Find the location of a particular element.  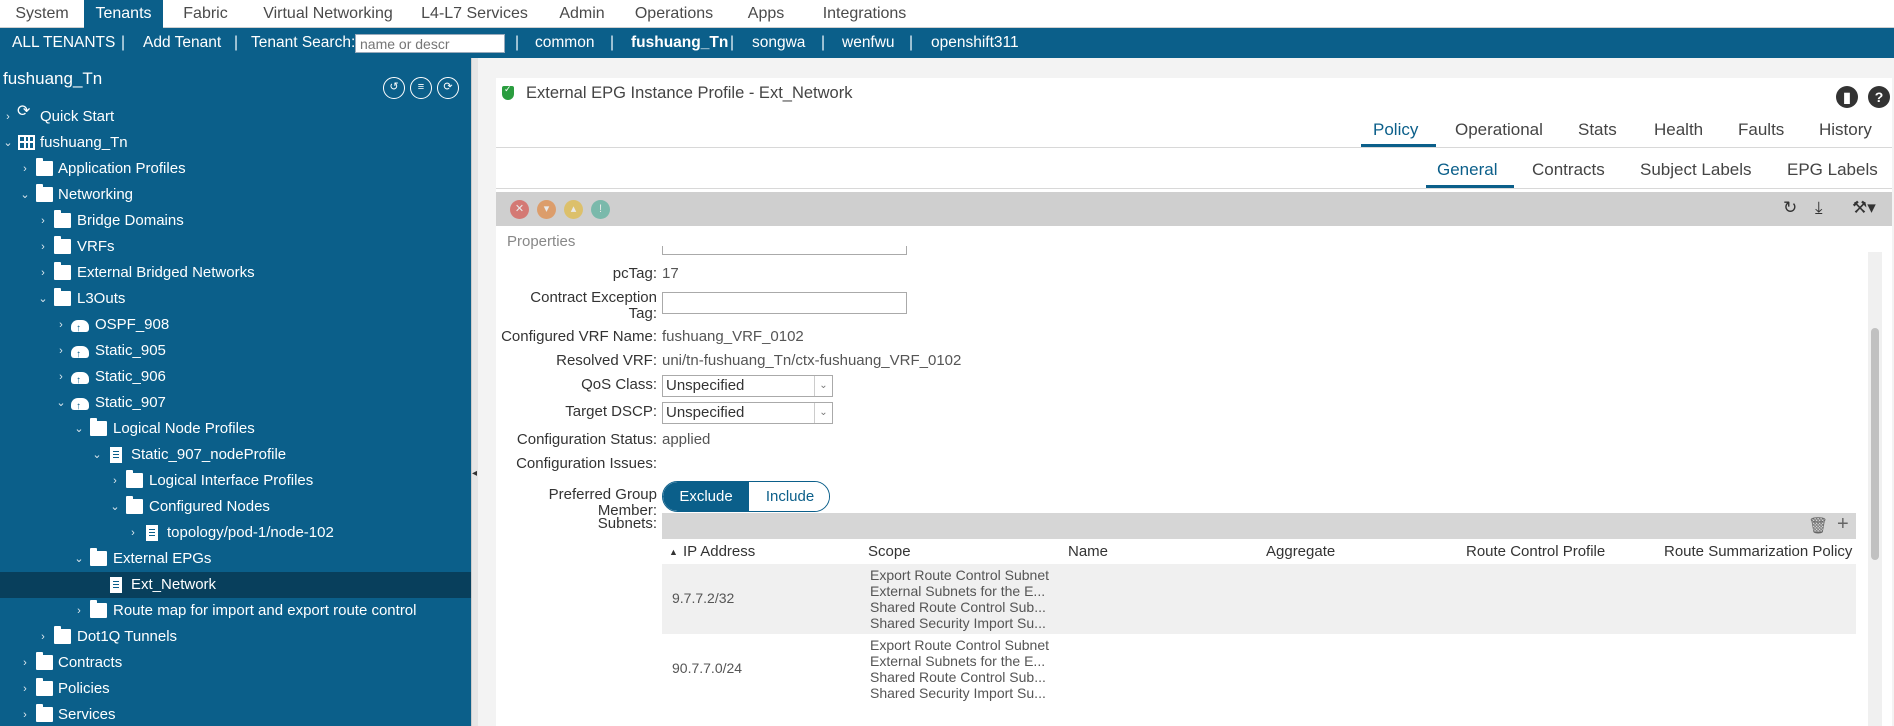

column-name: Name is located at coordinates (1088, 552).